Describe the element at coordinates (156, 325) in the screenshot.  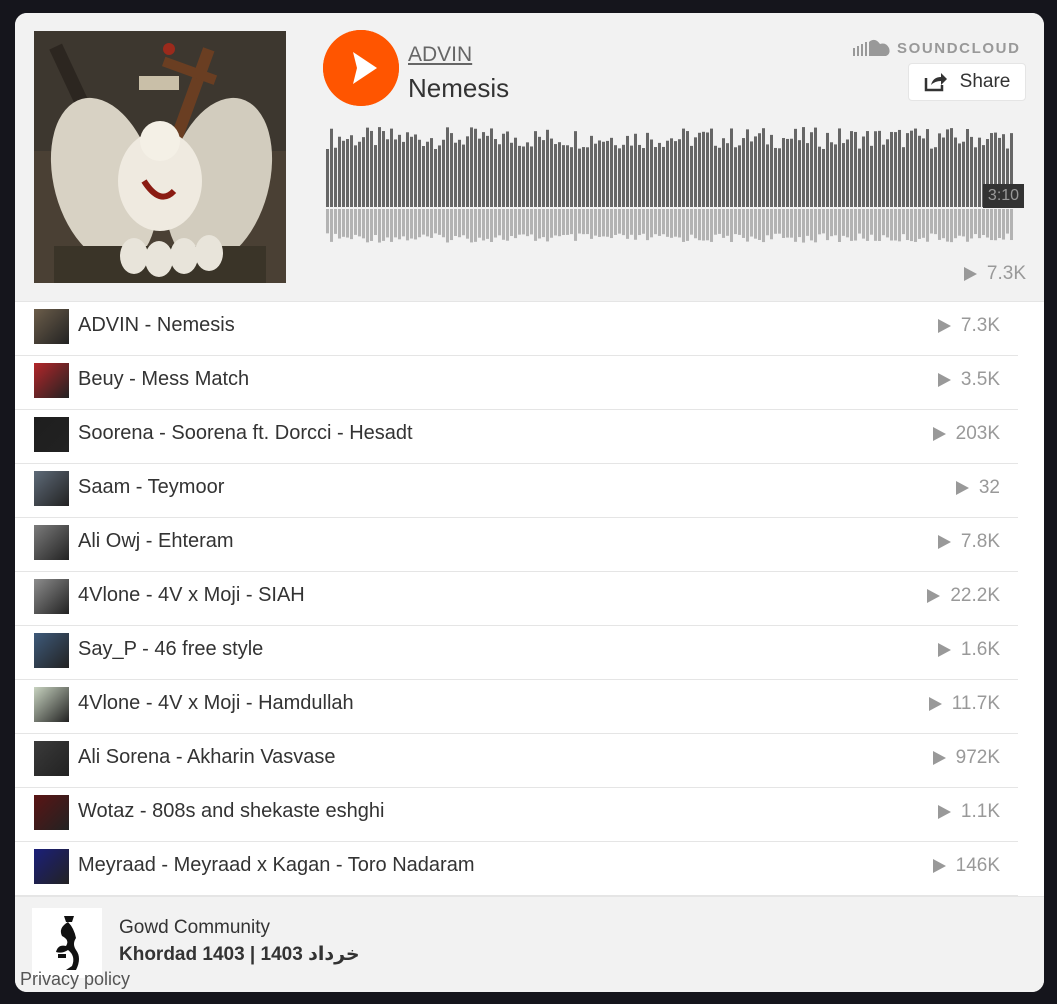
I see `track-name: ADVIN - Nemesis` at that location.